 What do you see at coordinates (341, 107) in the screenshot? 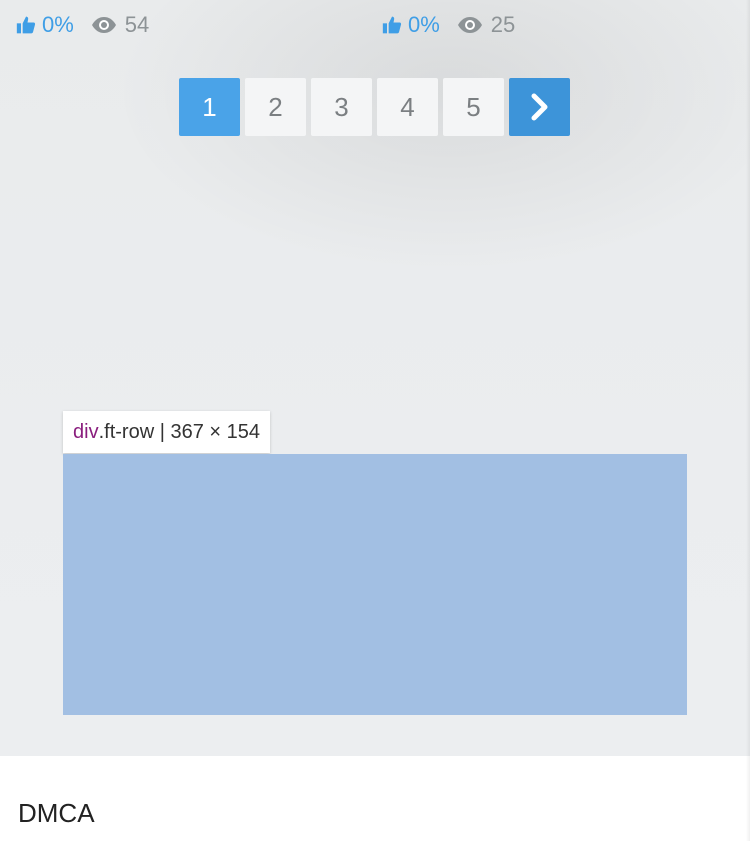
I see `page-button-3: 3` at bounding box center [341, 107].